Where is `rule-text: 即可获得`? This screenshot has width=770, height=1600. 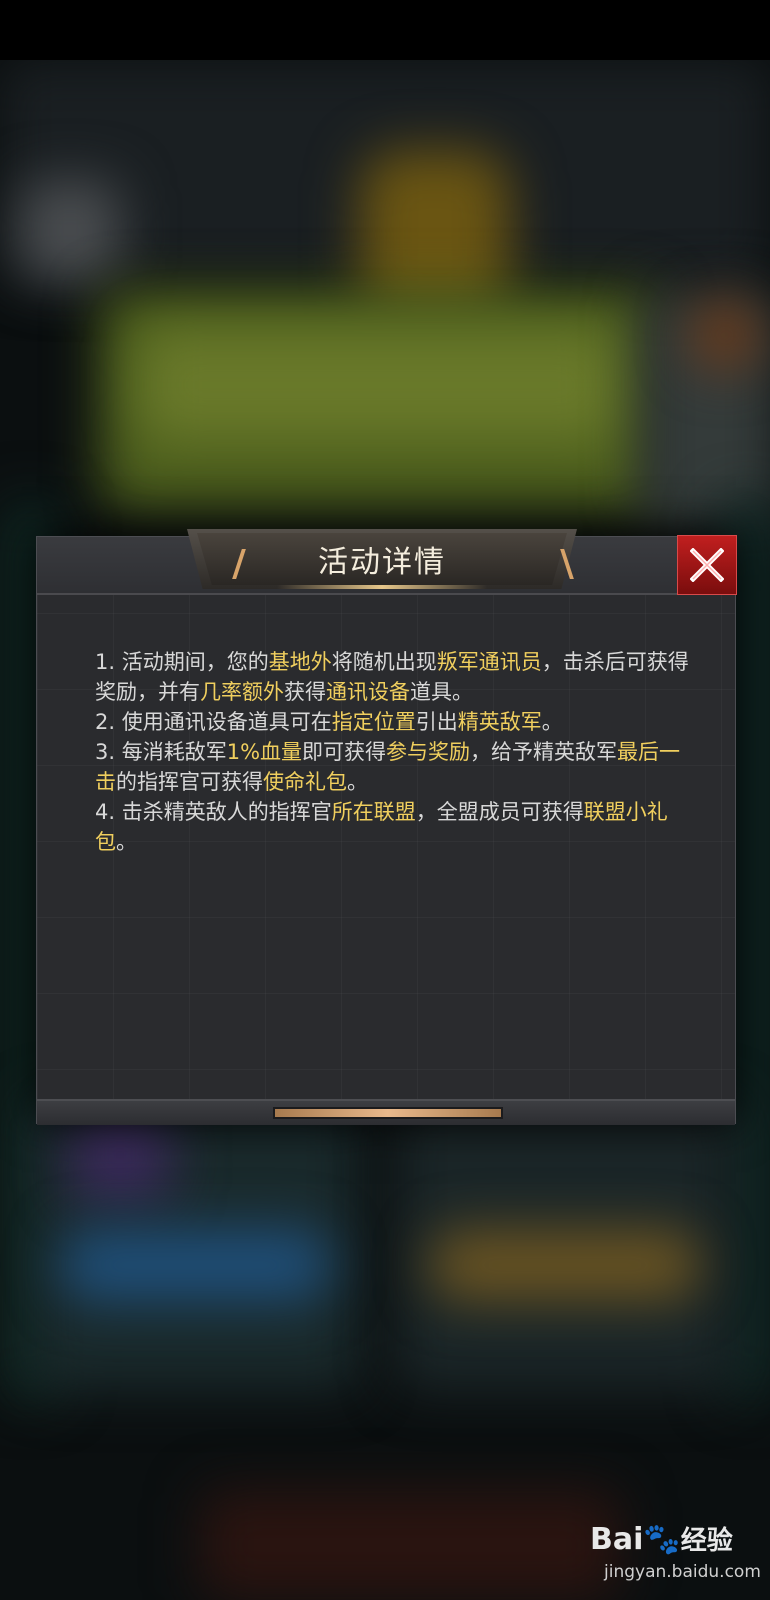
rule-text: 即可获得 is located at coordinates (344, 752).